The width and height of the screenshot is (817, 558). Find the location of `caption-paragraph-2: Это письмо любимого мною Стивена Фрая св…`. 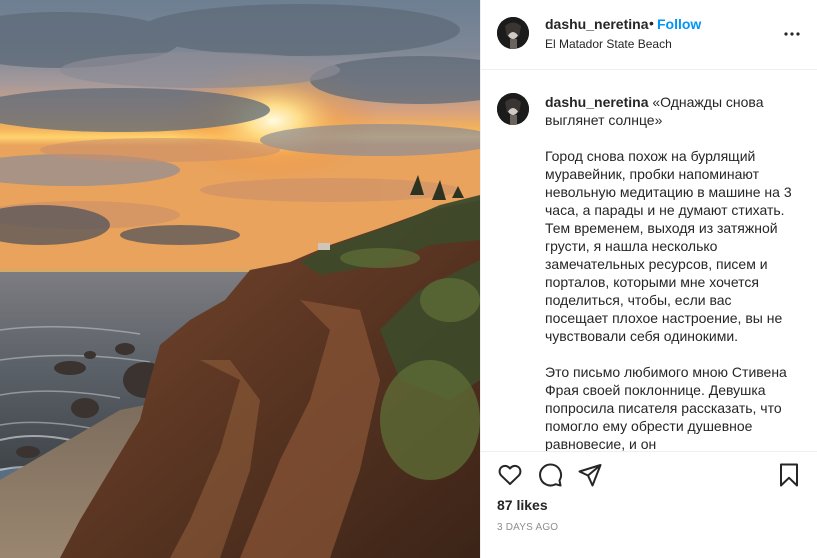

caption-paragraph-2: Это письмо любимого мною Стивена Фрая св… is located at coordinates (668, 407).